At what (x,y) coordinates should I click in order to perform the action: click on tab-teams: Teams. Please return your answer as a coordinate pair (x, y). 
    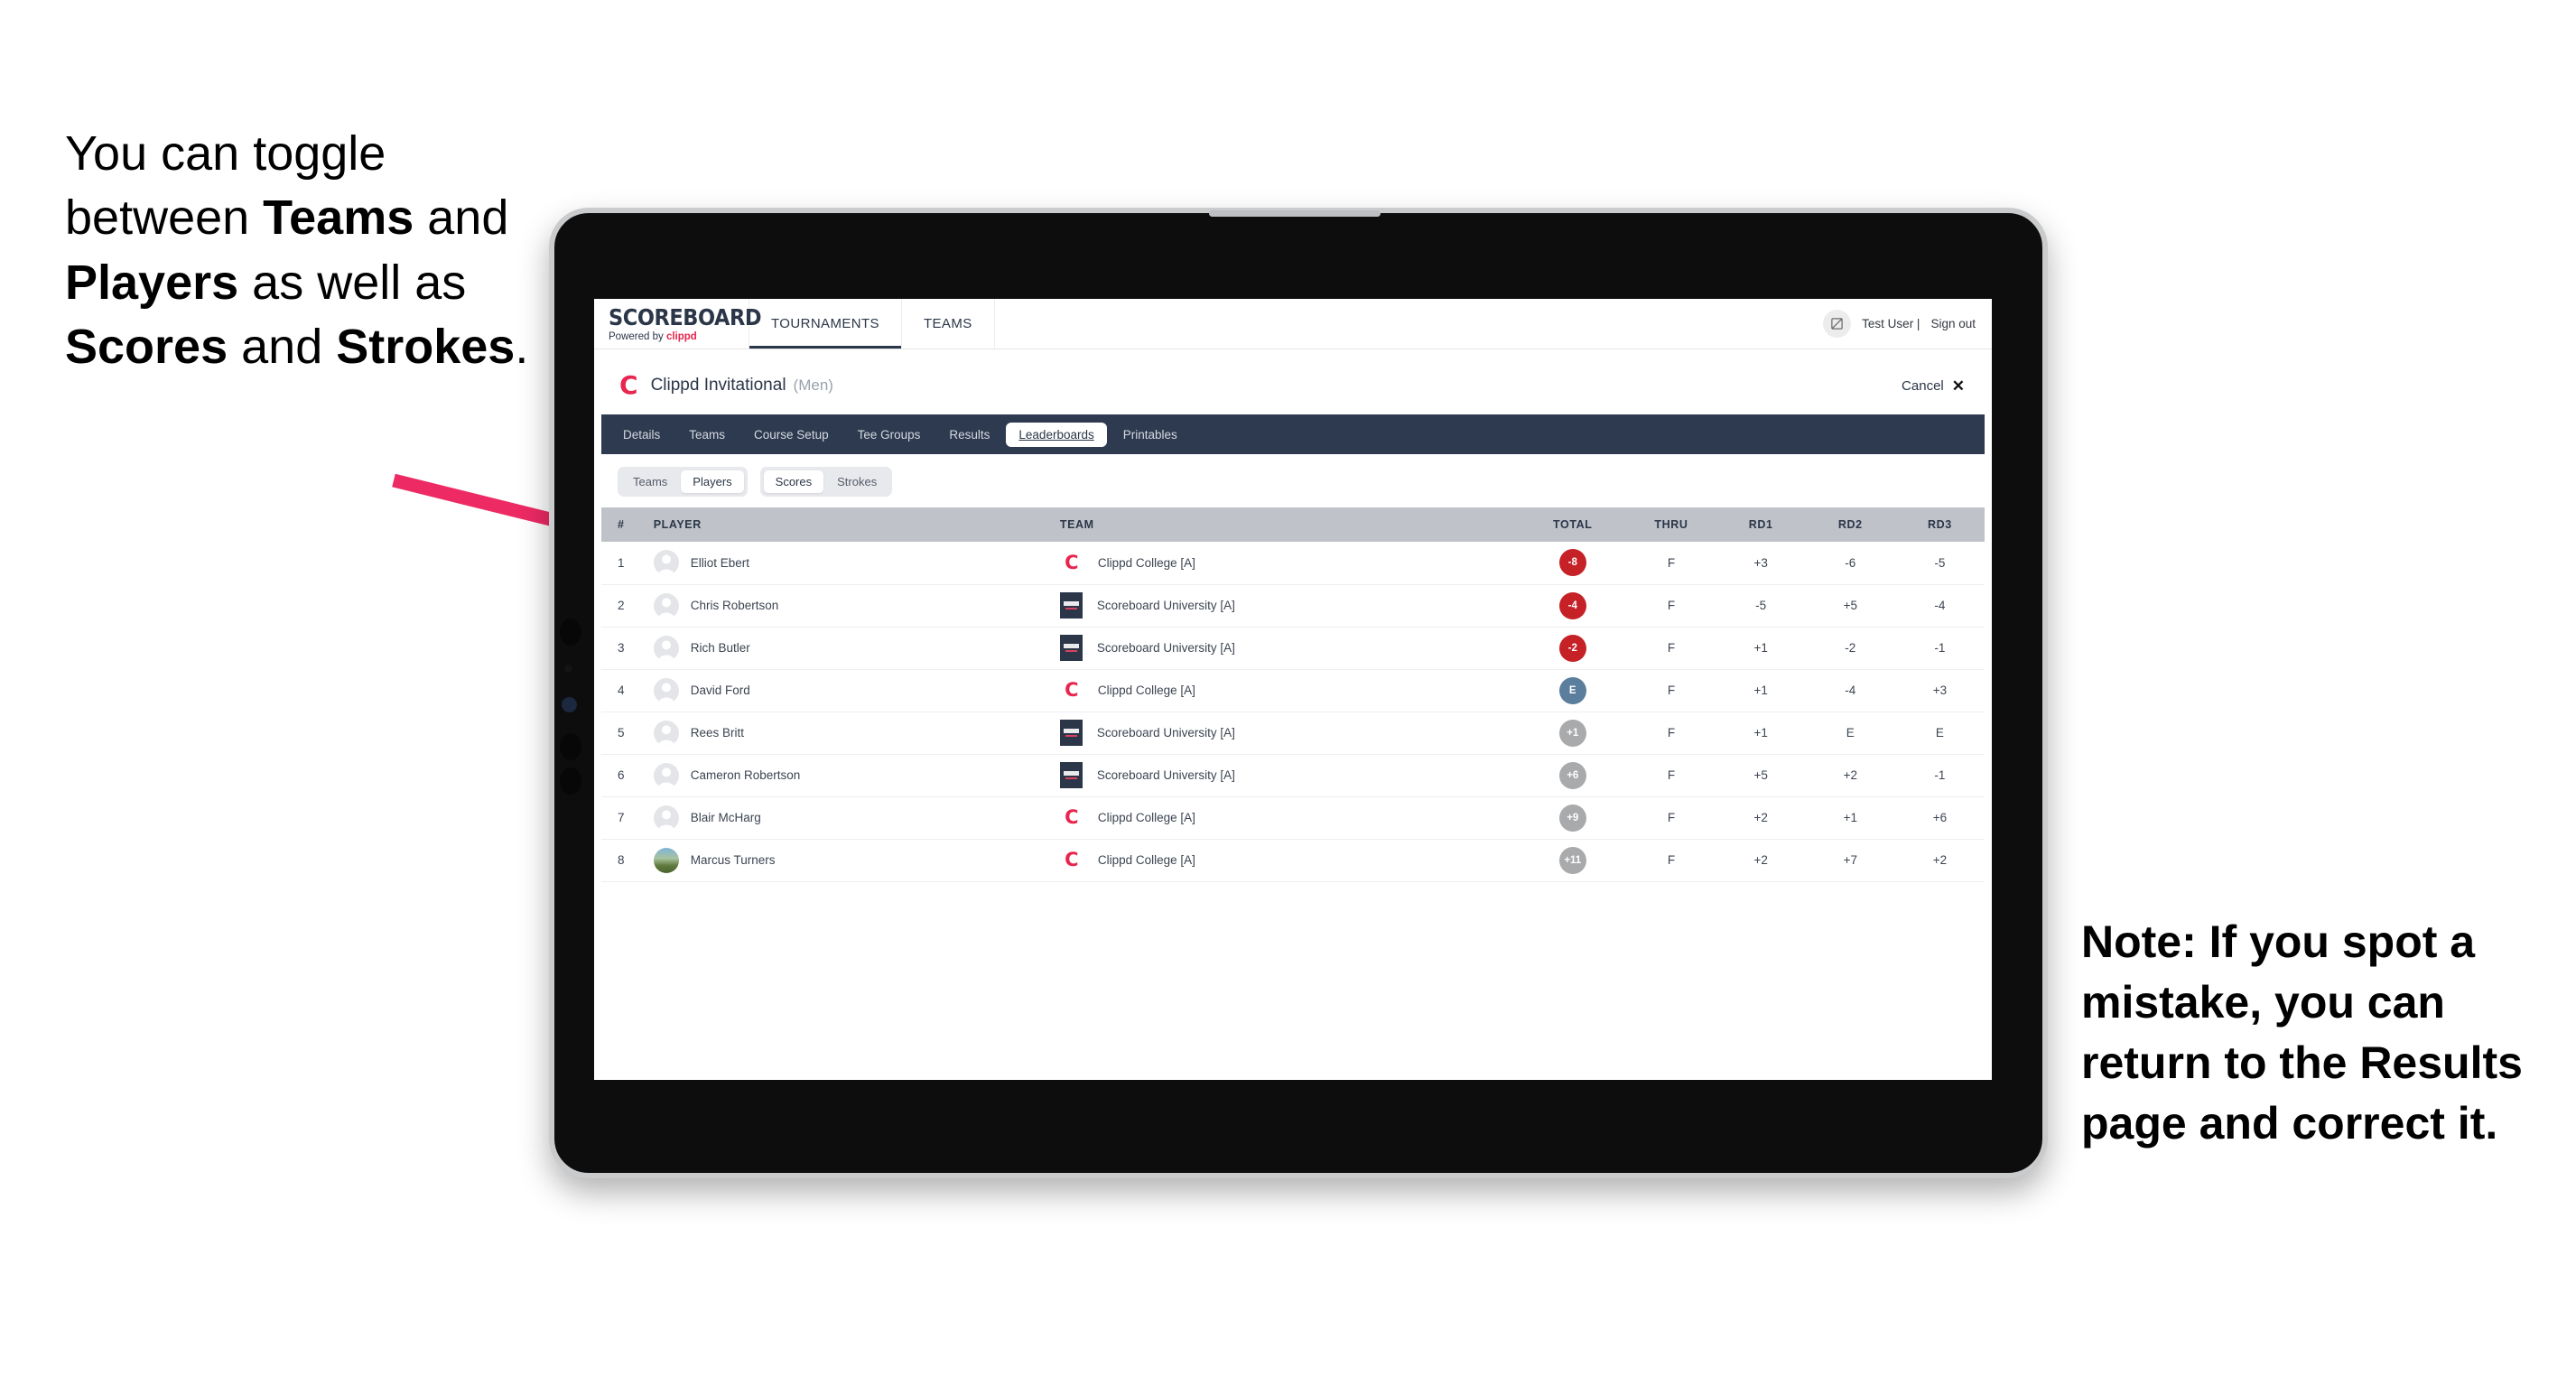
    Looking at the image, I should click on (707, 435).